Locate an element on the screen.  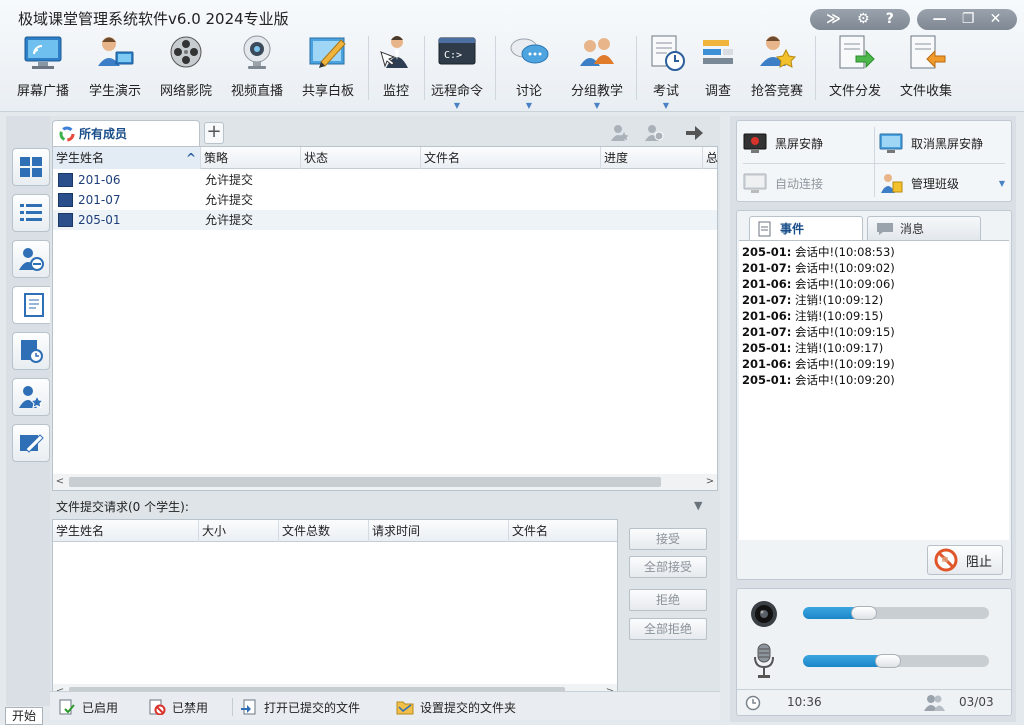
column-strategy: 策略 is located at coordinates (251, 158).